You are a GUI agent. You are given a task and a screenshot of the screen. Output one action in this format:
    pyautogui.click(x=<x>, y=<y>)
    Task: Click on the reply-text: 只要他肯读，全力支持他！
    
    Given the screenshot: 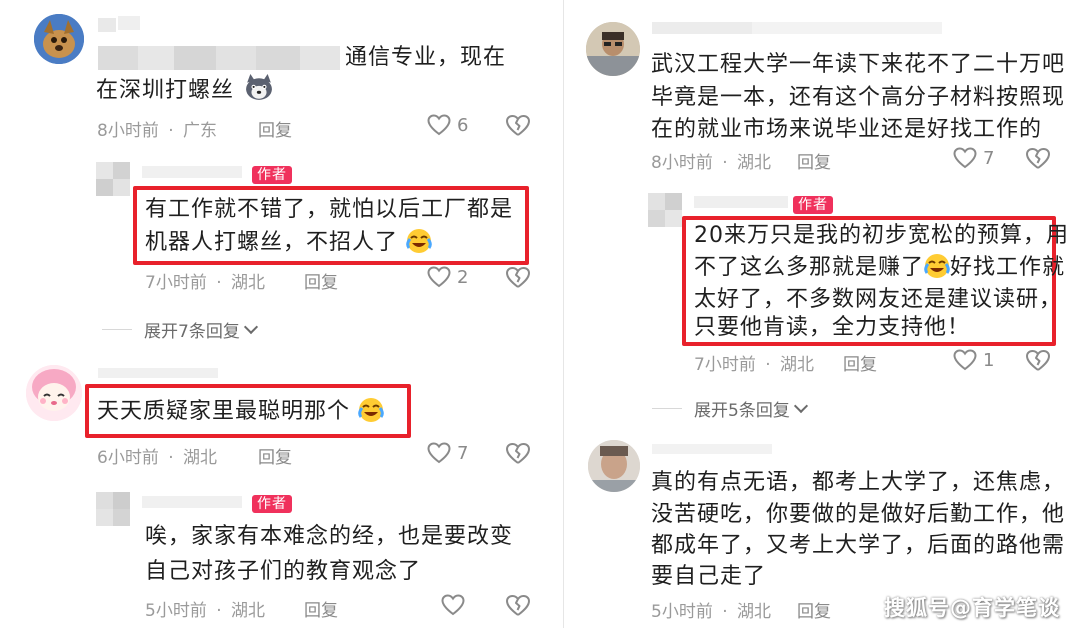 What is the action you would take?
    pyautogui.click(x=832, y=327)
    